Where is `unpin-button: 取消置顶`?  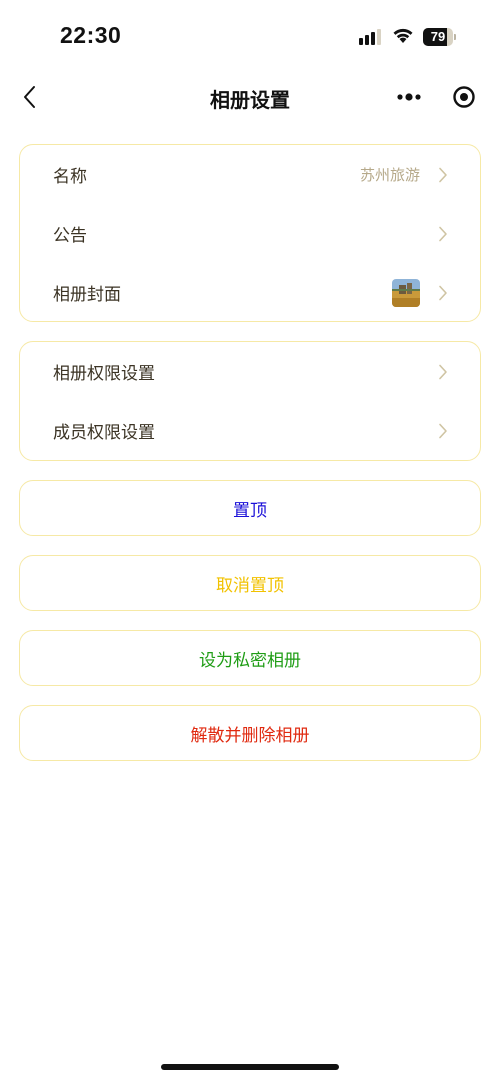
unpin-button: 取消置顶 is located at coordinates (250, 583).